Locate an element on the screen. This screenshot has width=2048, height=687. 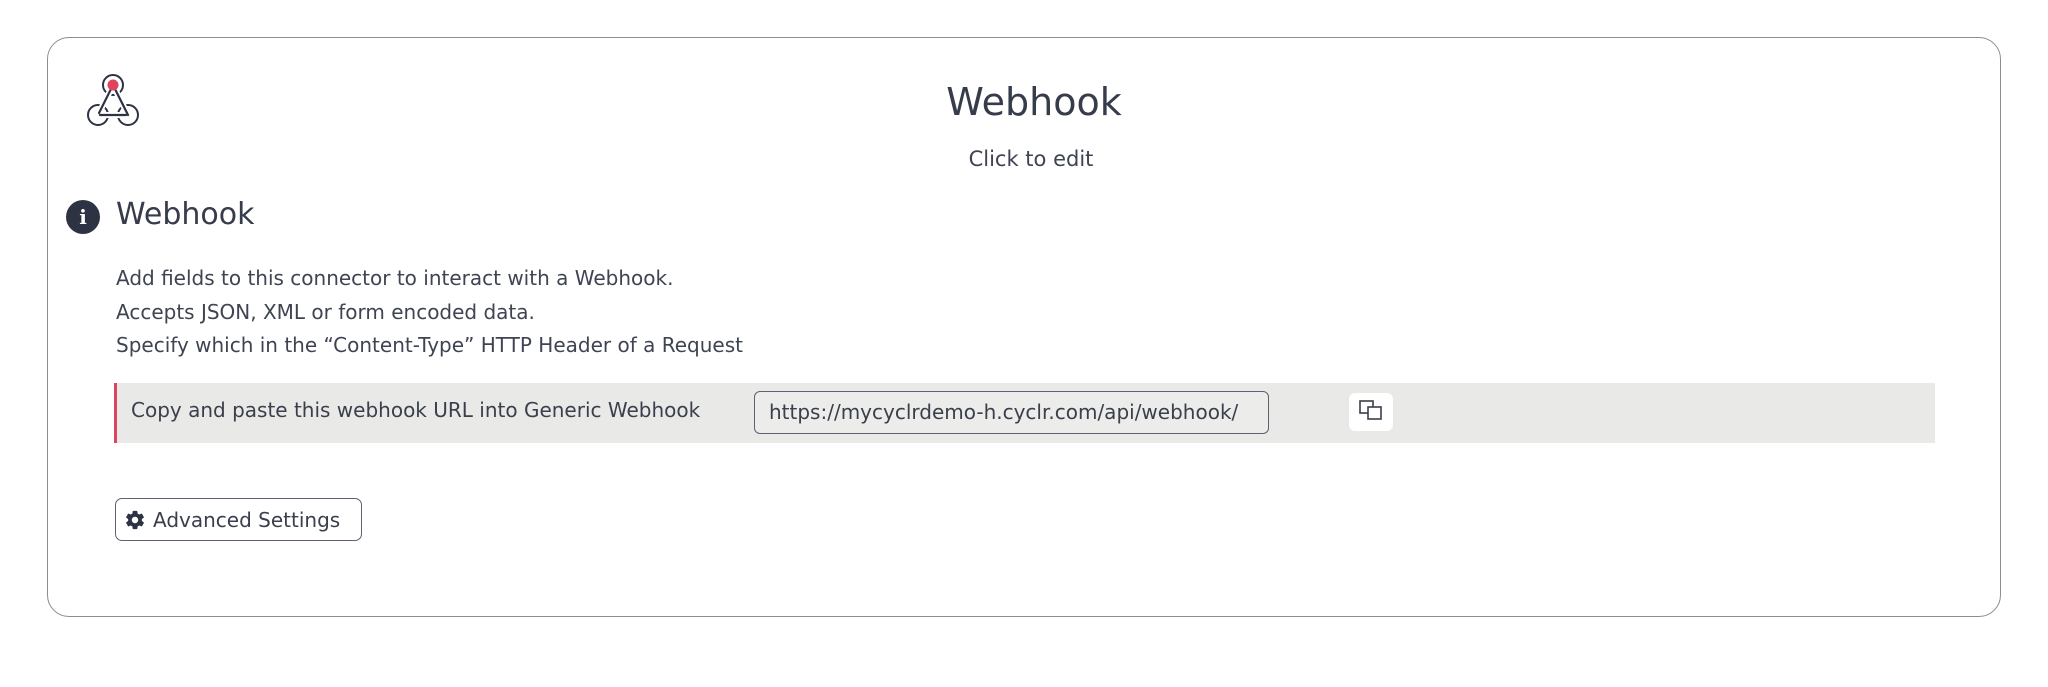
page-title: Webhook is located at coordinates (1024, 102).